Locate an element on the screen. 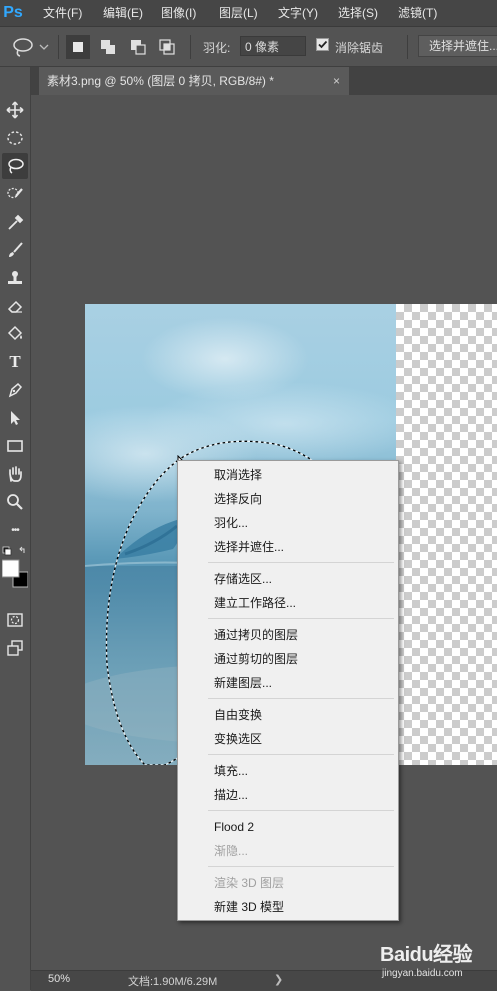 This screenshot has height=991, width=497. move-icon is located at coordinates (15, 110).